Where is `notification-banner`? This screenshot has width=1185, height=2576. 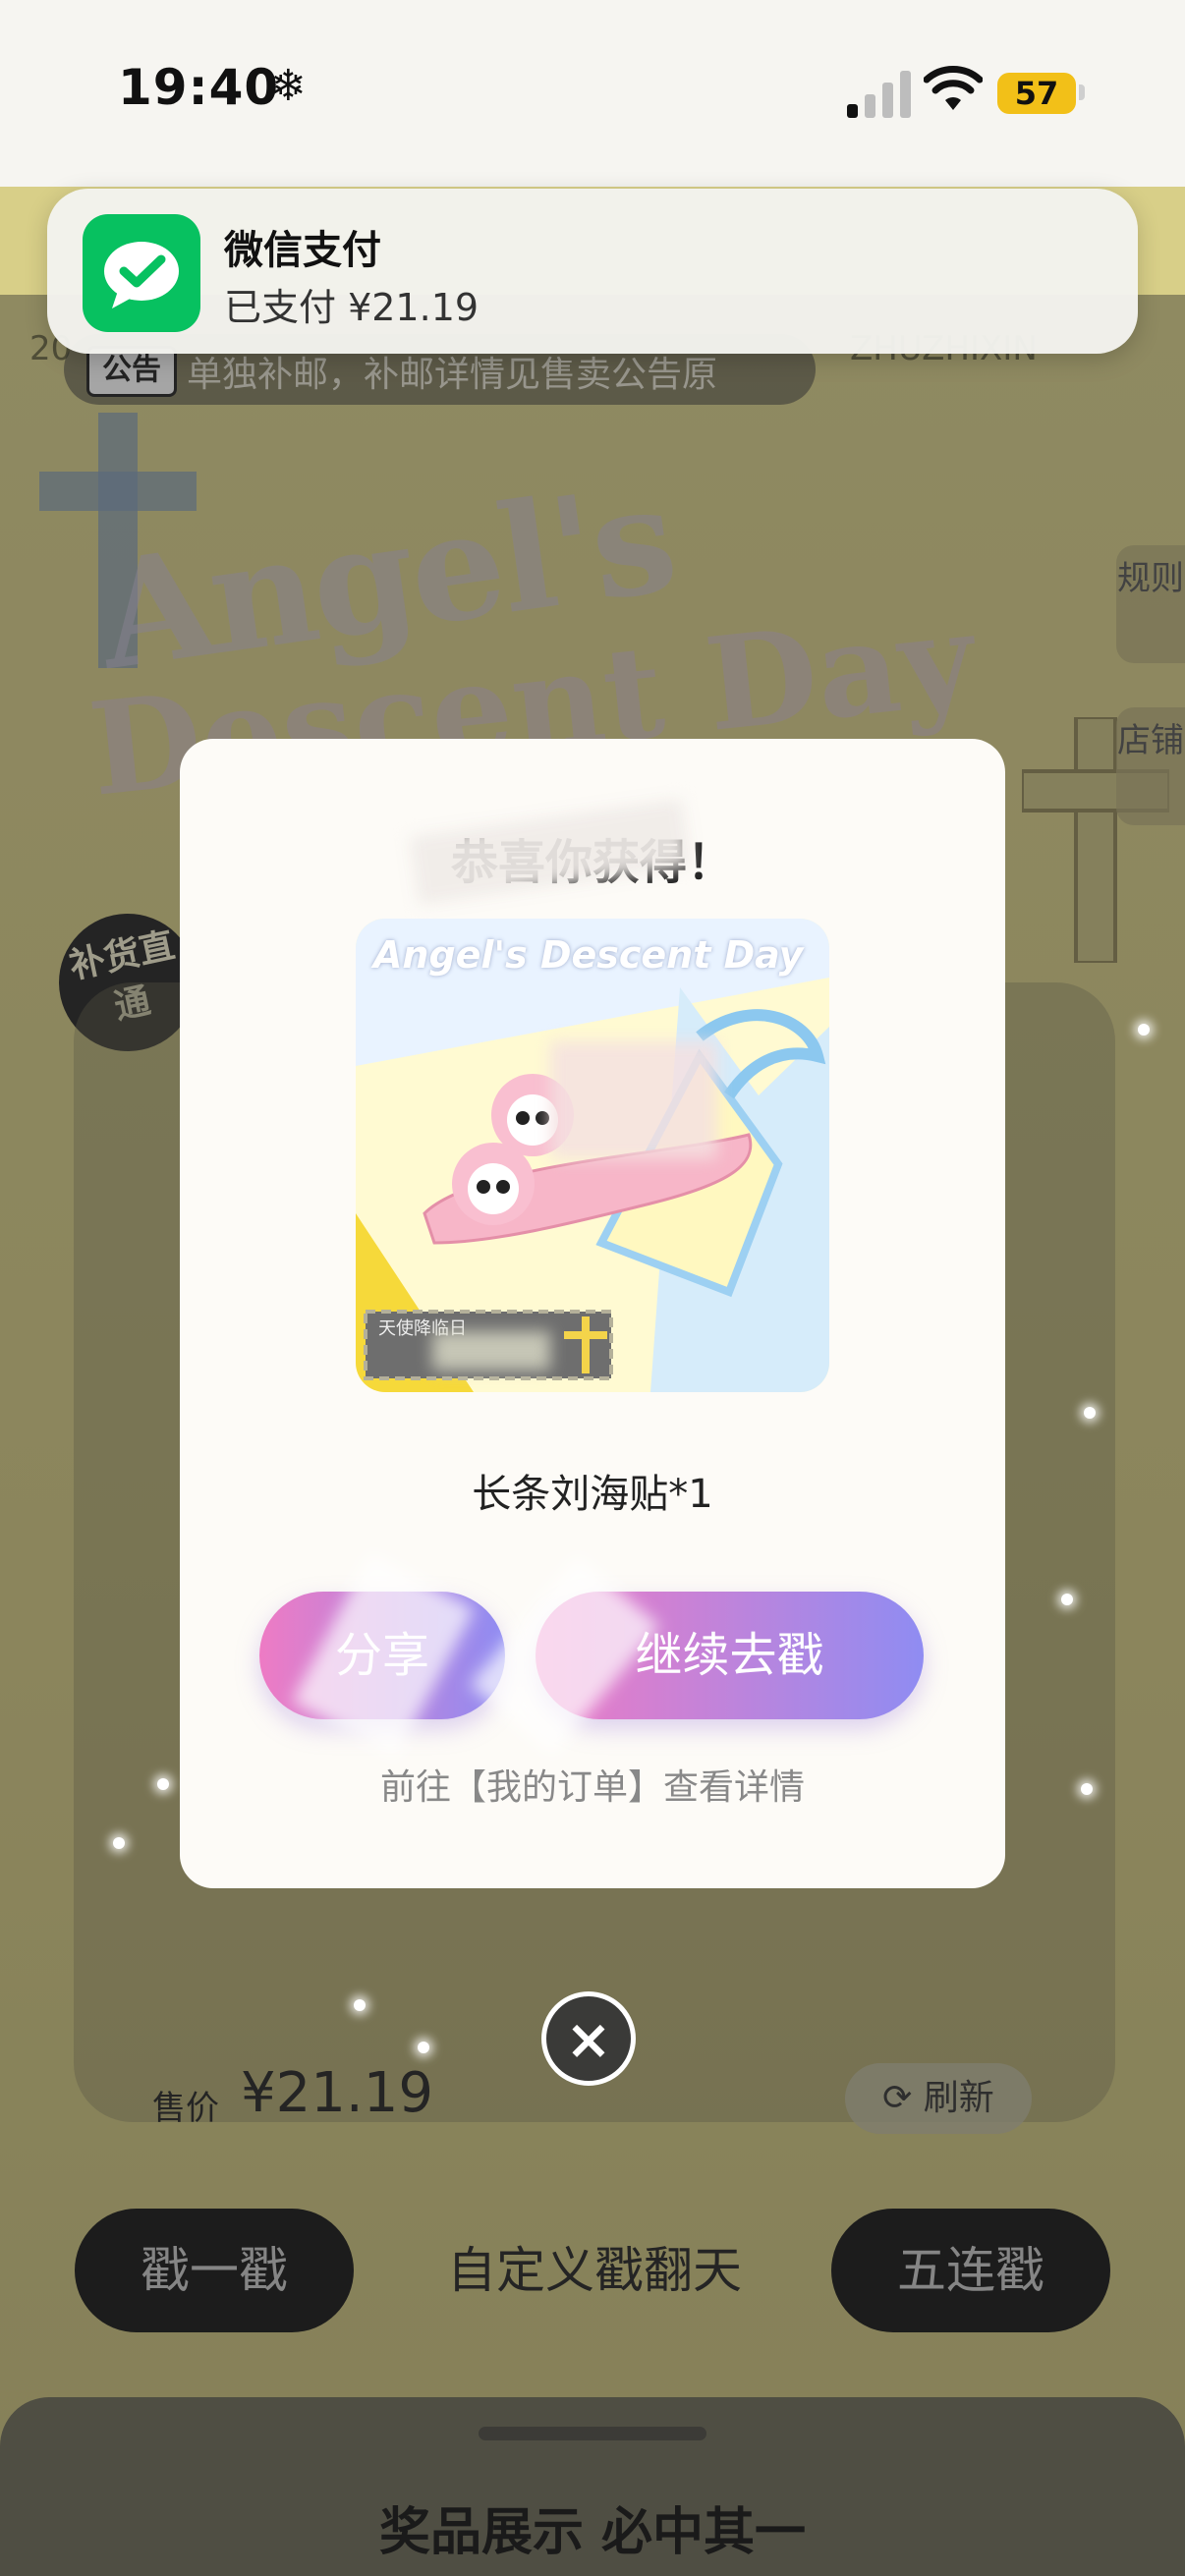 notification-banner is located at coordinates (592, 271).